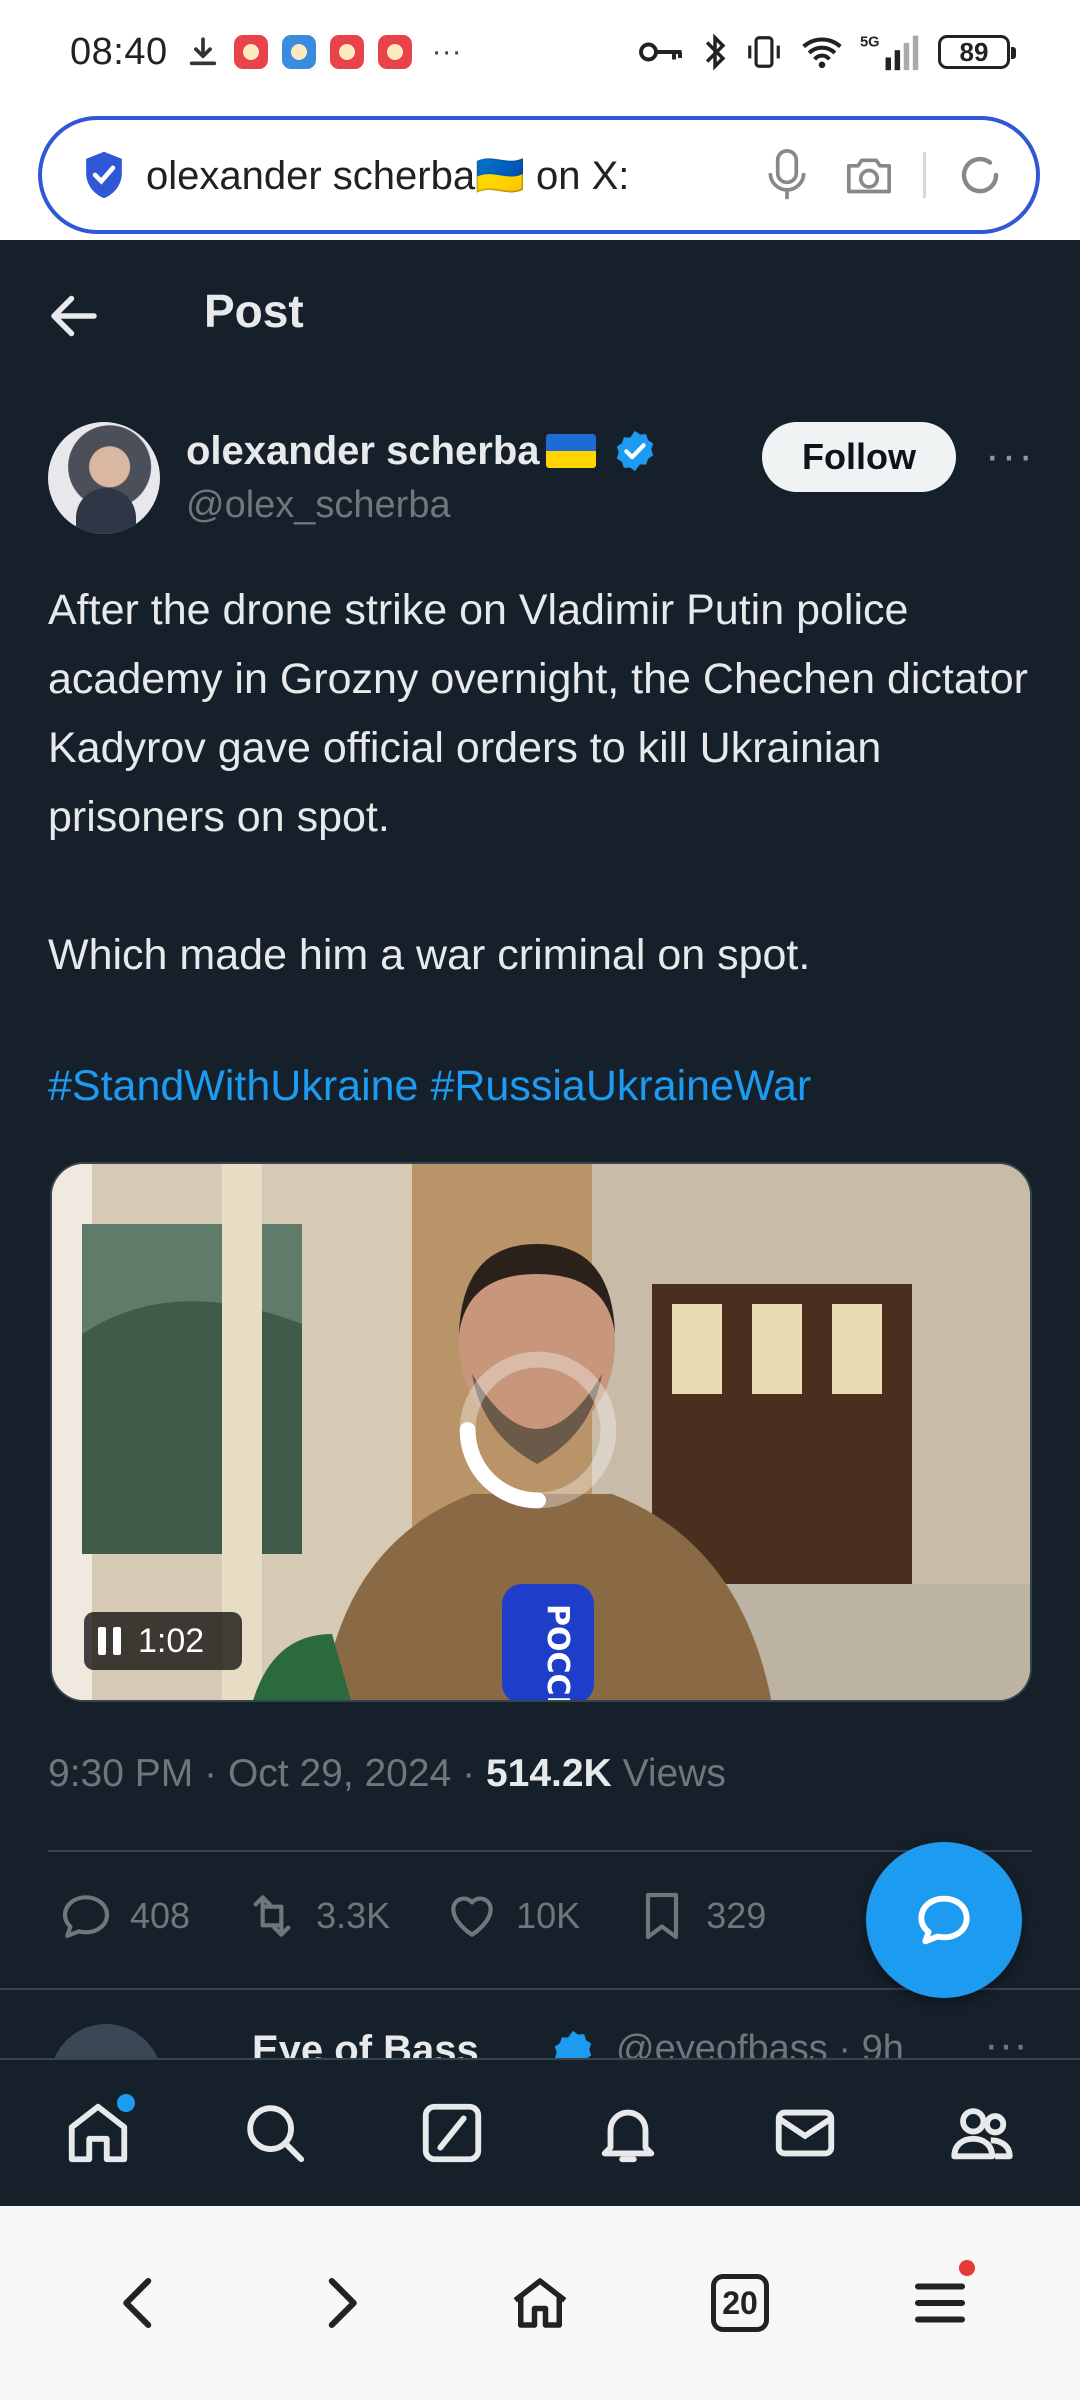  I want to click on heart-icon, so click(472, 1916).